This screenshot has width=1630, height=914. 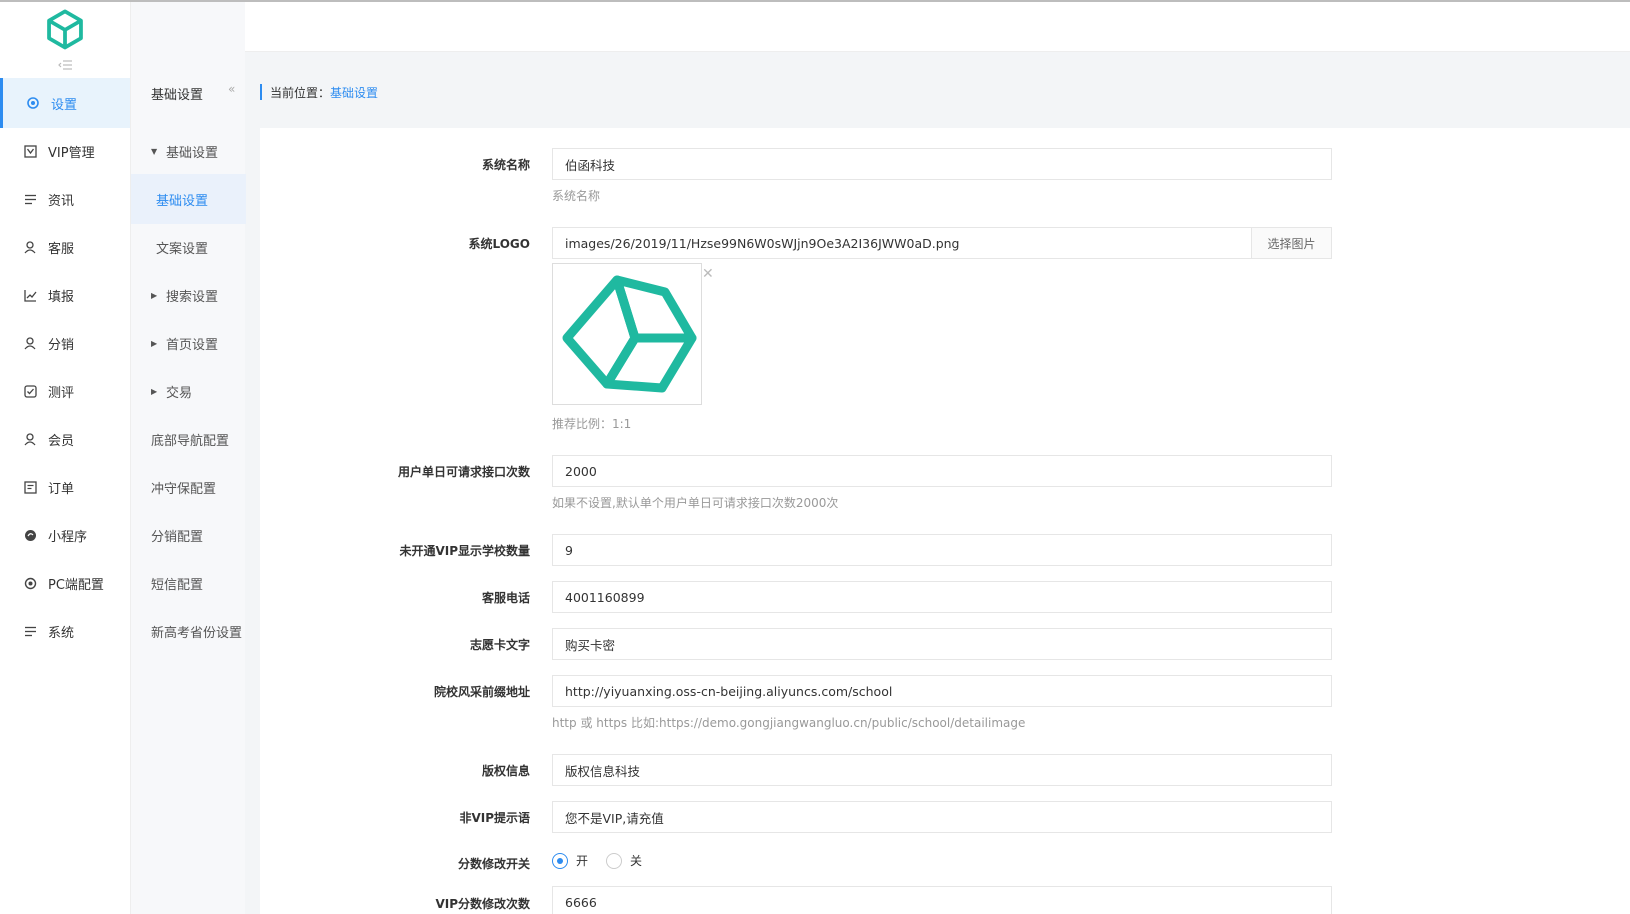 I want to click on subnav-item-guarantee: 冲守保配置, so click(x=188, y=487).